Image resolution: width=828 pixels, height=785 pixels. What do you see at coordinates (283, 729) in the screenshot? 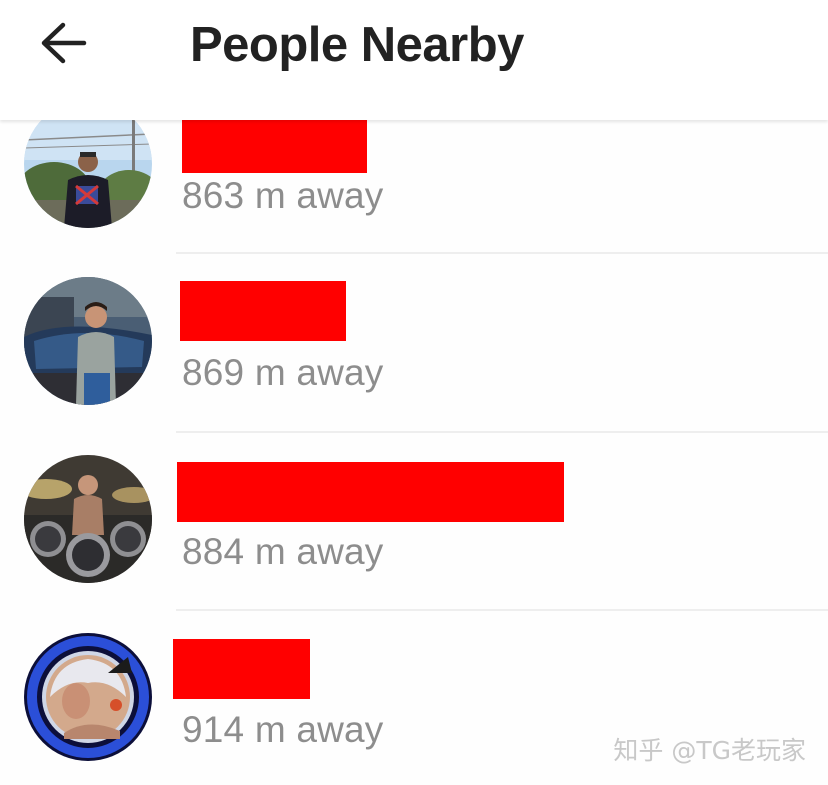
I see `distance-label: 914 m away` at bounding box center [283, 729].